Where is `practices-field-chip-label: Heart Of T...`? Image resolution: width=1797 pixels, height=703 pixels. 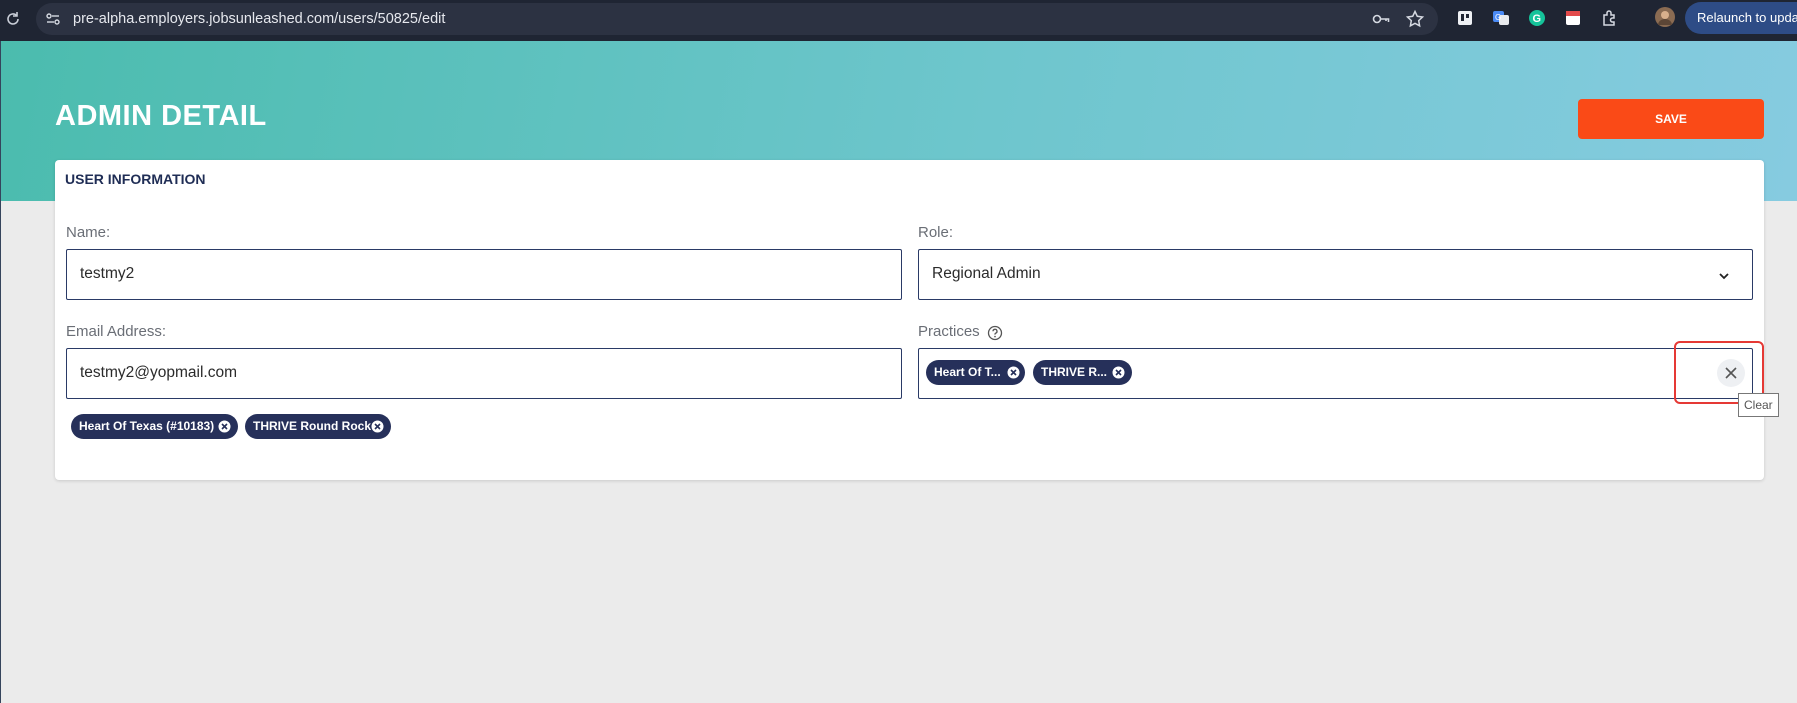
practices-field-chip-label: Heart Of T... is located at coordinates (967, 372).